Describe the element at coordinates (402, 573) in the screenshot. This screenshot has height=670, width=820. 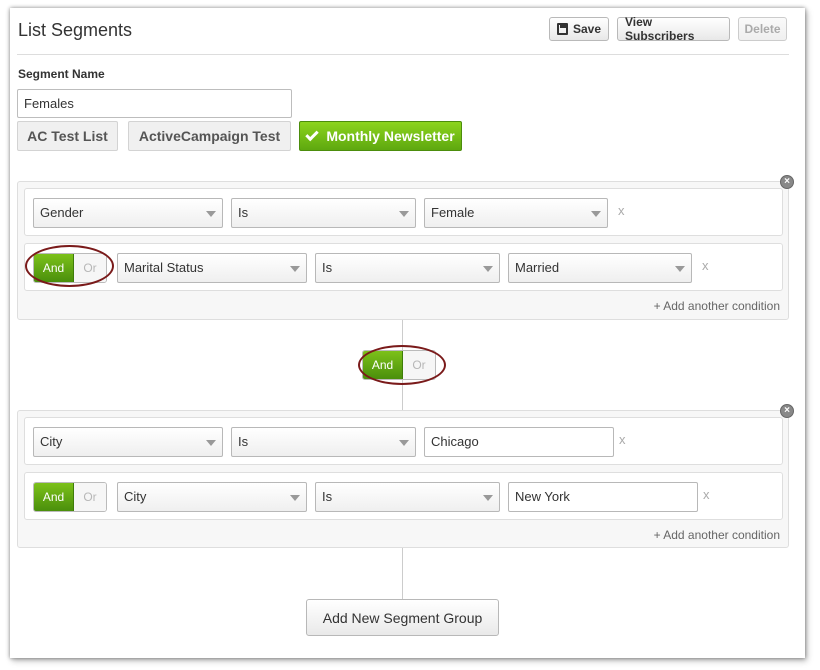
I see `connector-line` at that location.